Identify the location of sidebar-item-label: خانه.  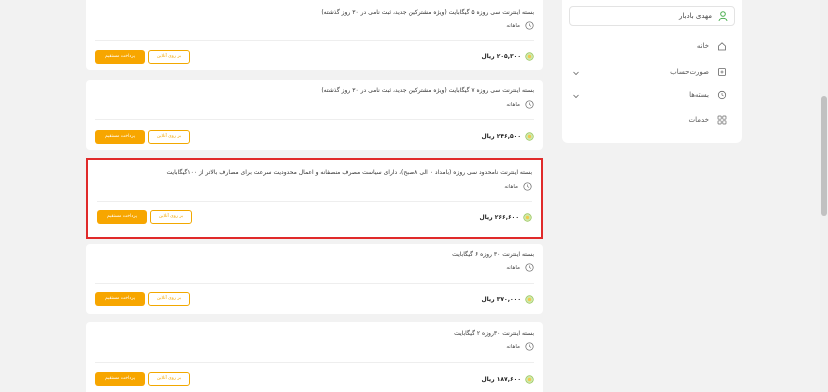
(702, 46).